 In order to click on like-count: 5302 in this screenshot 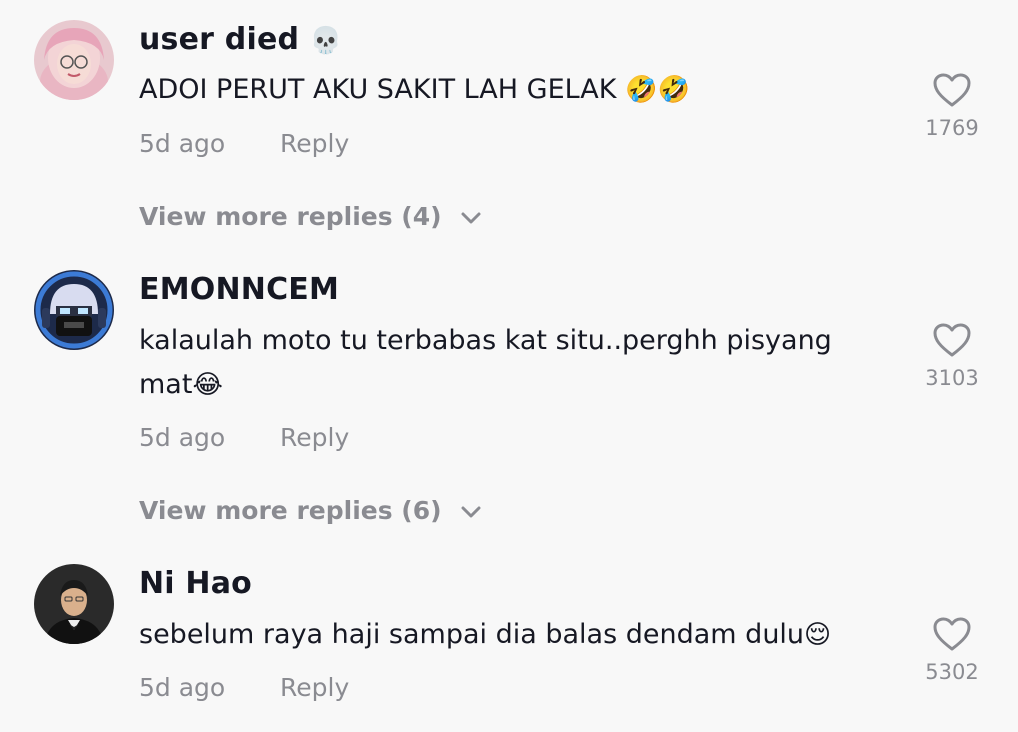, I will do `click(952, 672)`.